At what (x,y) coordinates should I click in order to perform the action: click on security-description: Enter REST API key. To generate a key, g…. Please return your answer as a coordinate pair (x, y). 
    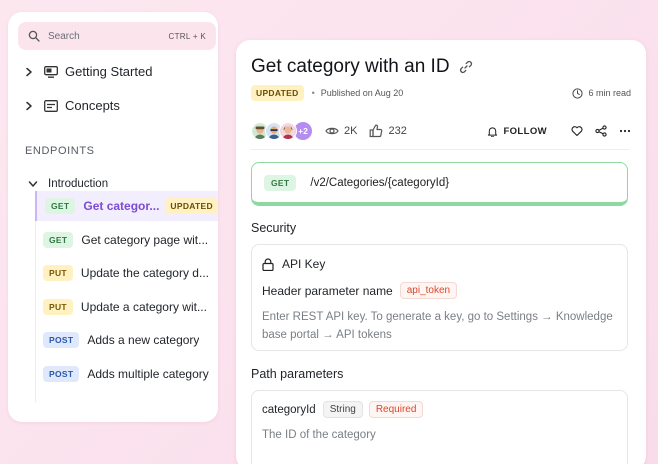
    Looking at the image, I should click on (437, 326).